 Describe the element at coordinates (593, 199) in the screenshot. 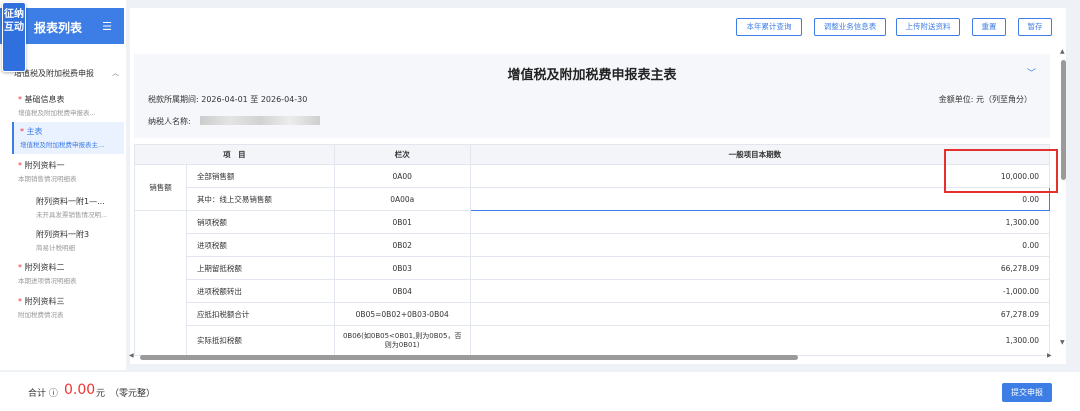

I see `table-row: 其中：线上交易销售额 0A00a 0.00` at that location.